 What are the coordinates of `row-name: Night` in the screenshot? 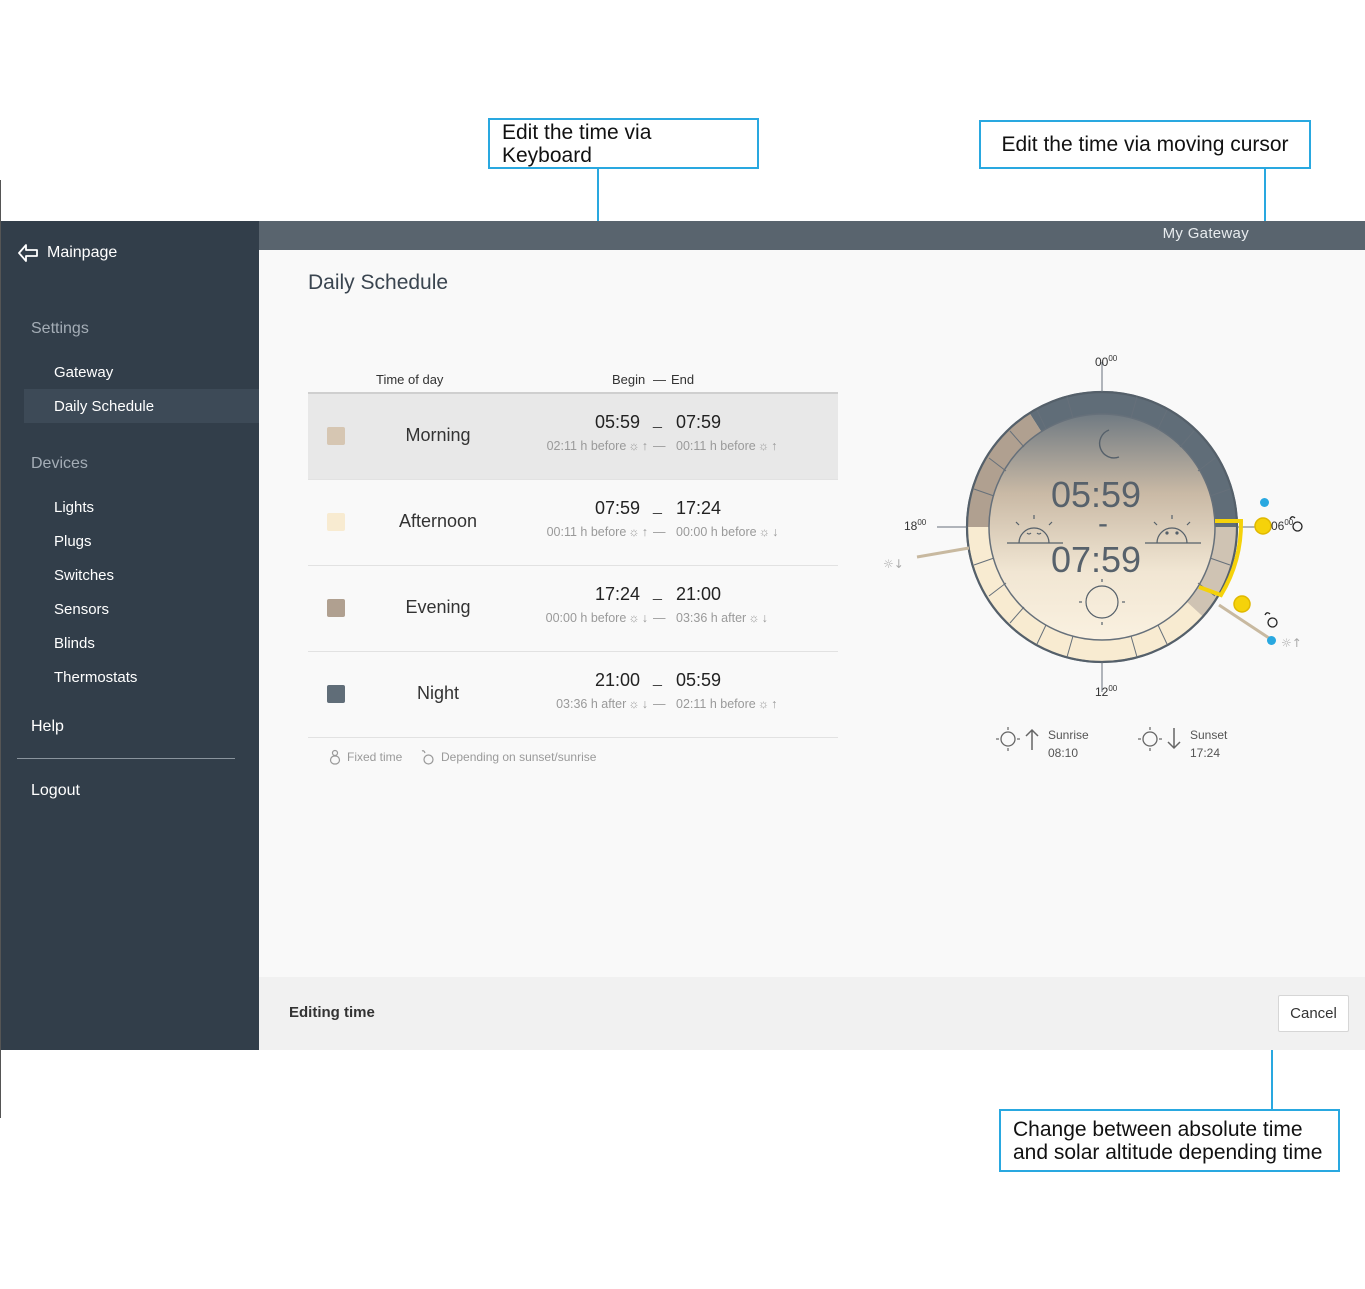 It's located at (438, 693).